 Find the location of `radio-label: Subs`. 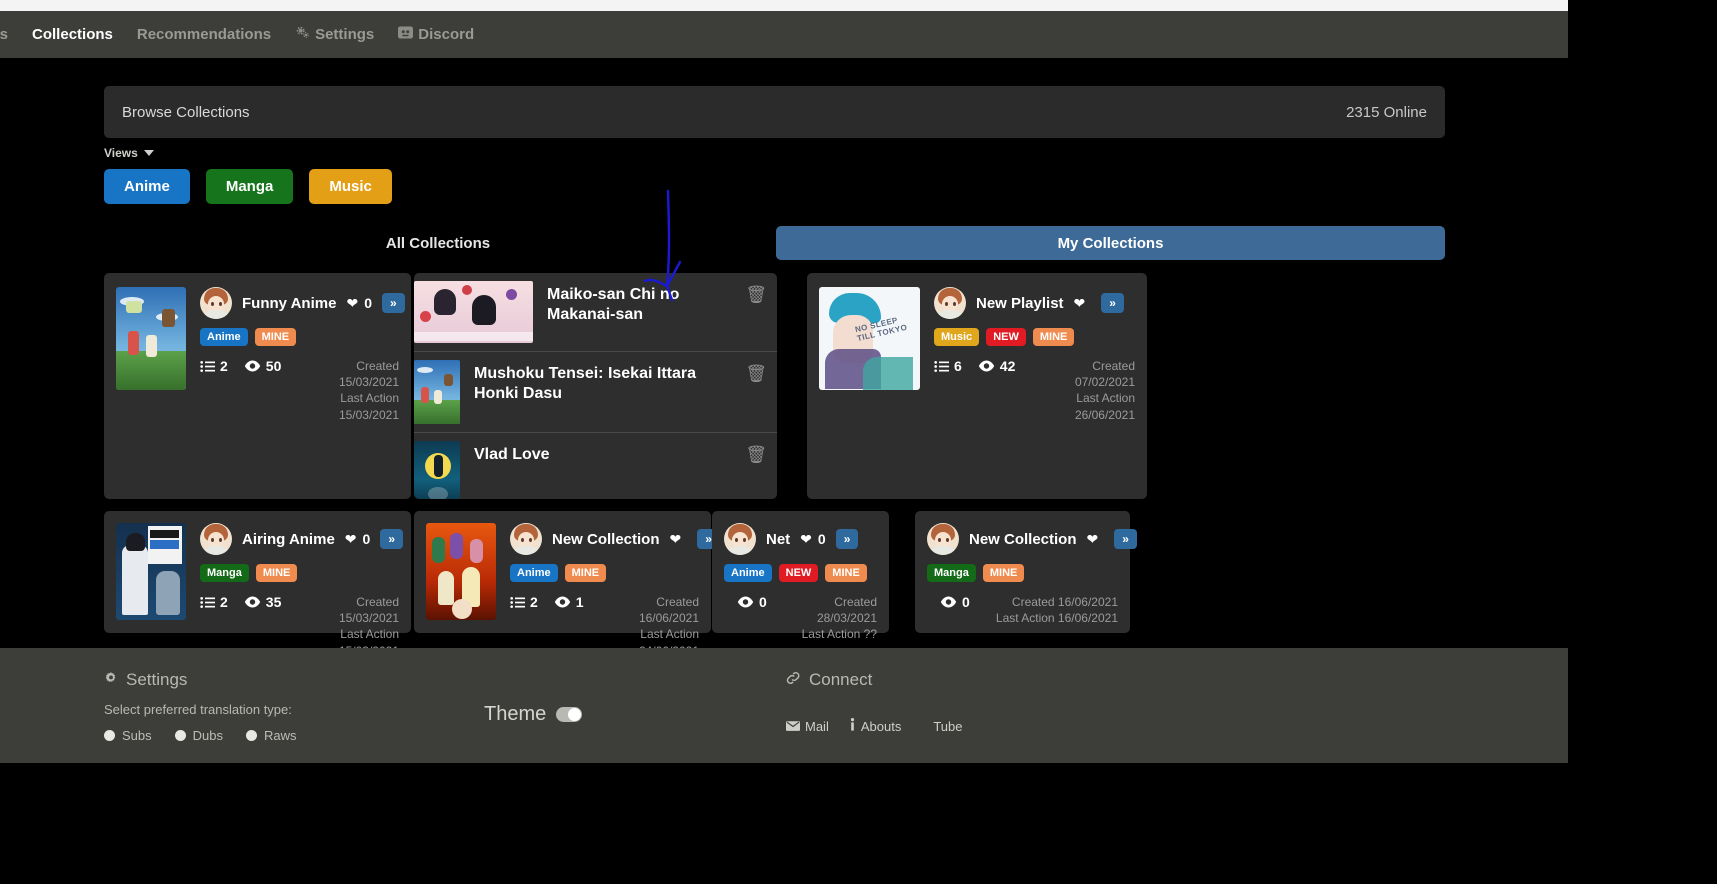

radio-label: Subs is located at coordinates (137, 735).